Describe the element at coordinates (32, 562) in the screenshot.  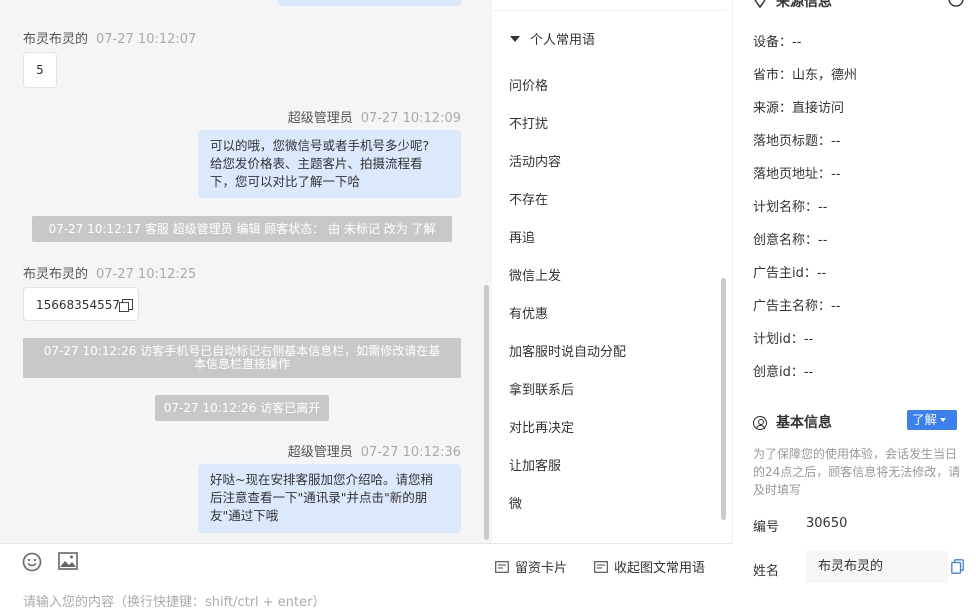
I see `emoji-icon` at that location.